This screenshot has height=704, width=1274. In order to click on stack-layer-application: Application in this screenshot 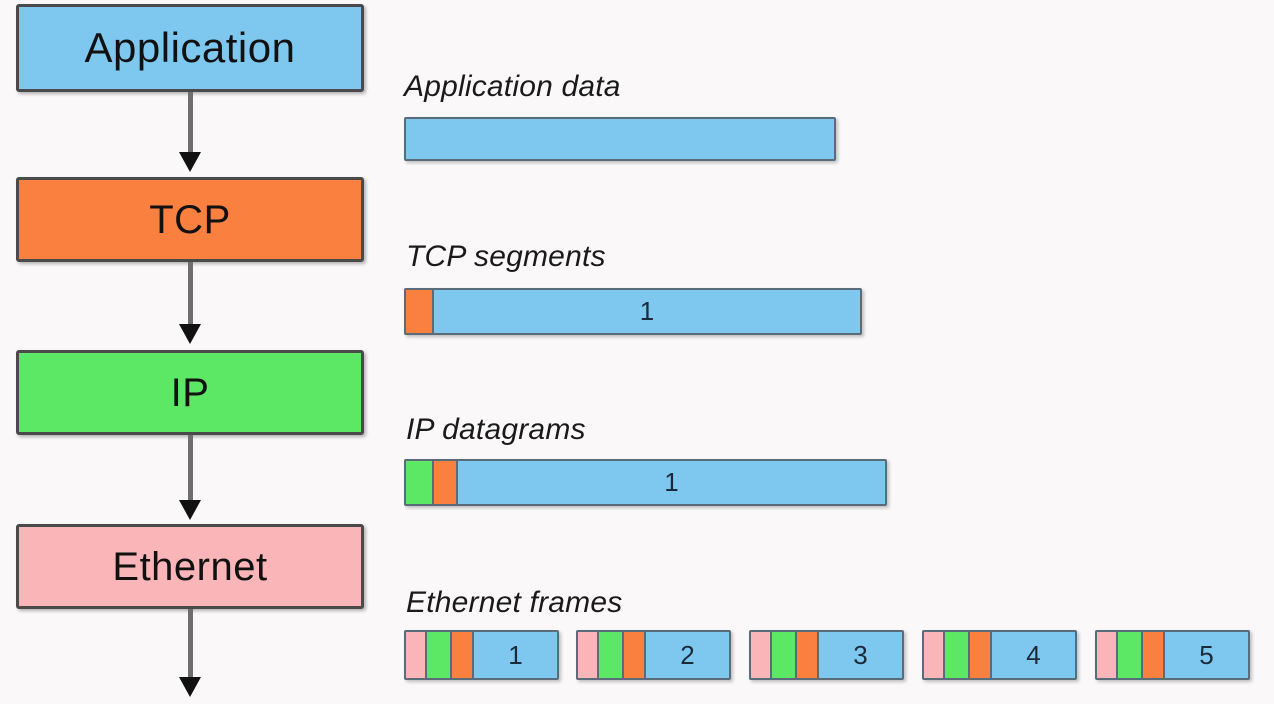, I will do `click(190, 48)`.